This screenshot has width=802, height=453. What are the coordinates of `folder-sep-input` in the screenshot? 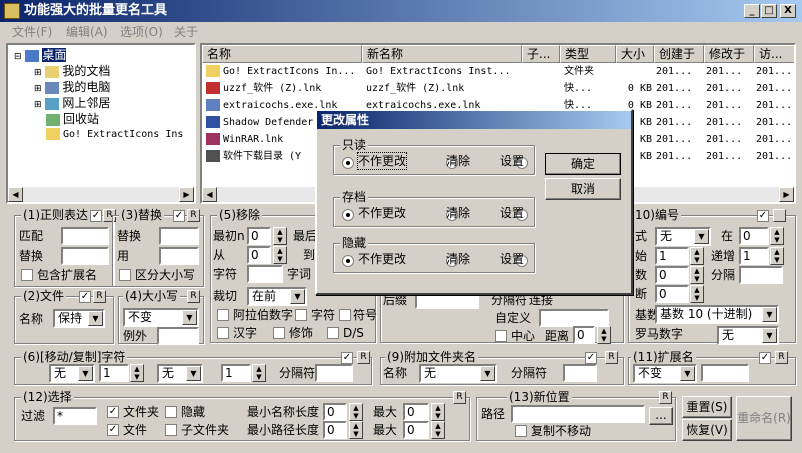 It's located at (580, 373).